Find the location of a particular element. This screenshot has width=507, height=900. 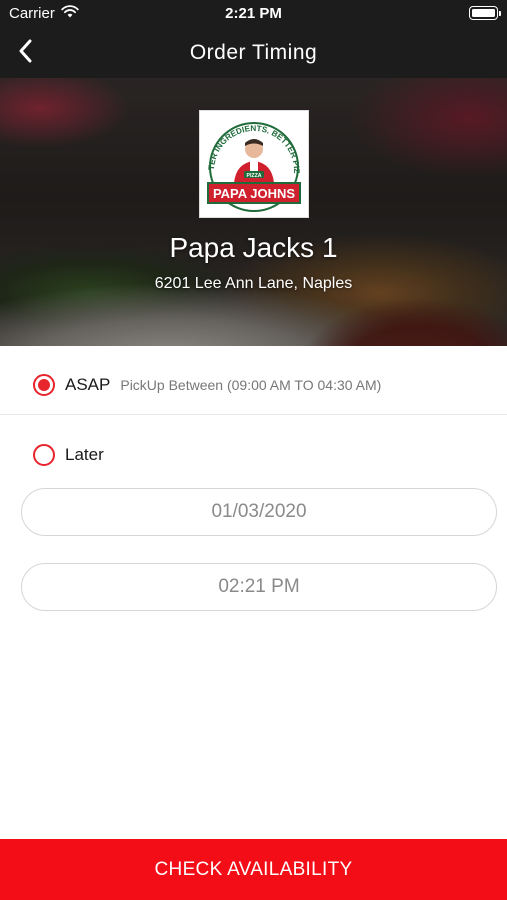

logo-badge-small: PIZZA is located at coordinates (254, 176).